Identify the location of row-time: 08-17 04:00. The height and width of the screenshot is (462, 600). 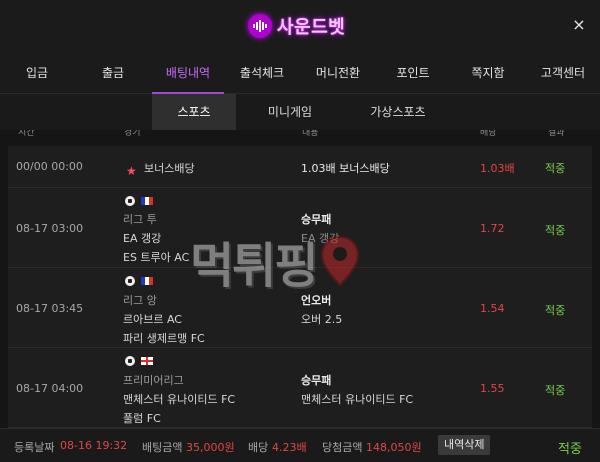
(50, 388).